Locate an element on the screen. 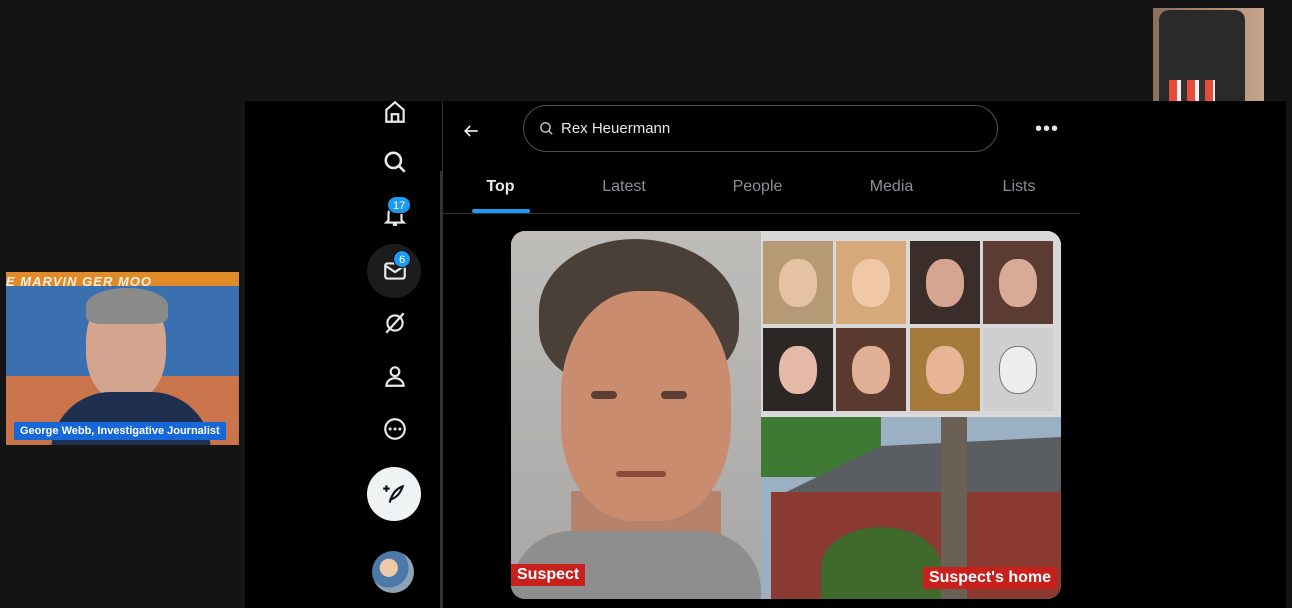  compose-post-button is located at coordinates (394, 494).